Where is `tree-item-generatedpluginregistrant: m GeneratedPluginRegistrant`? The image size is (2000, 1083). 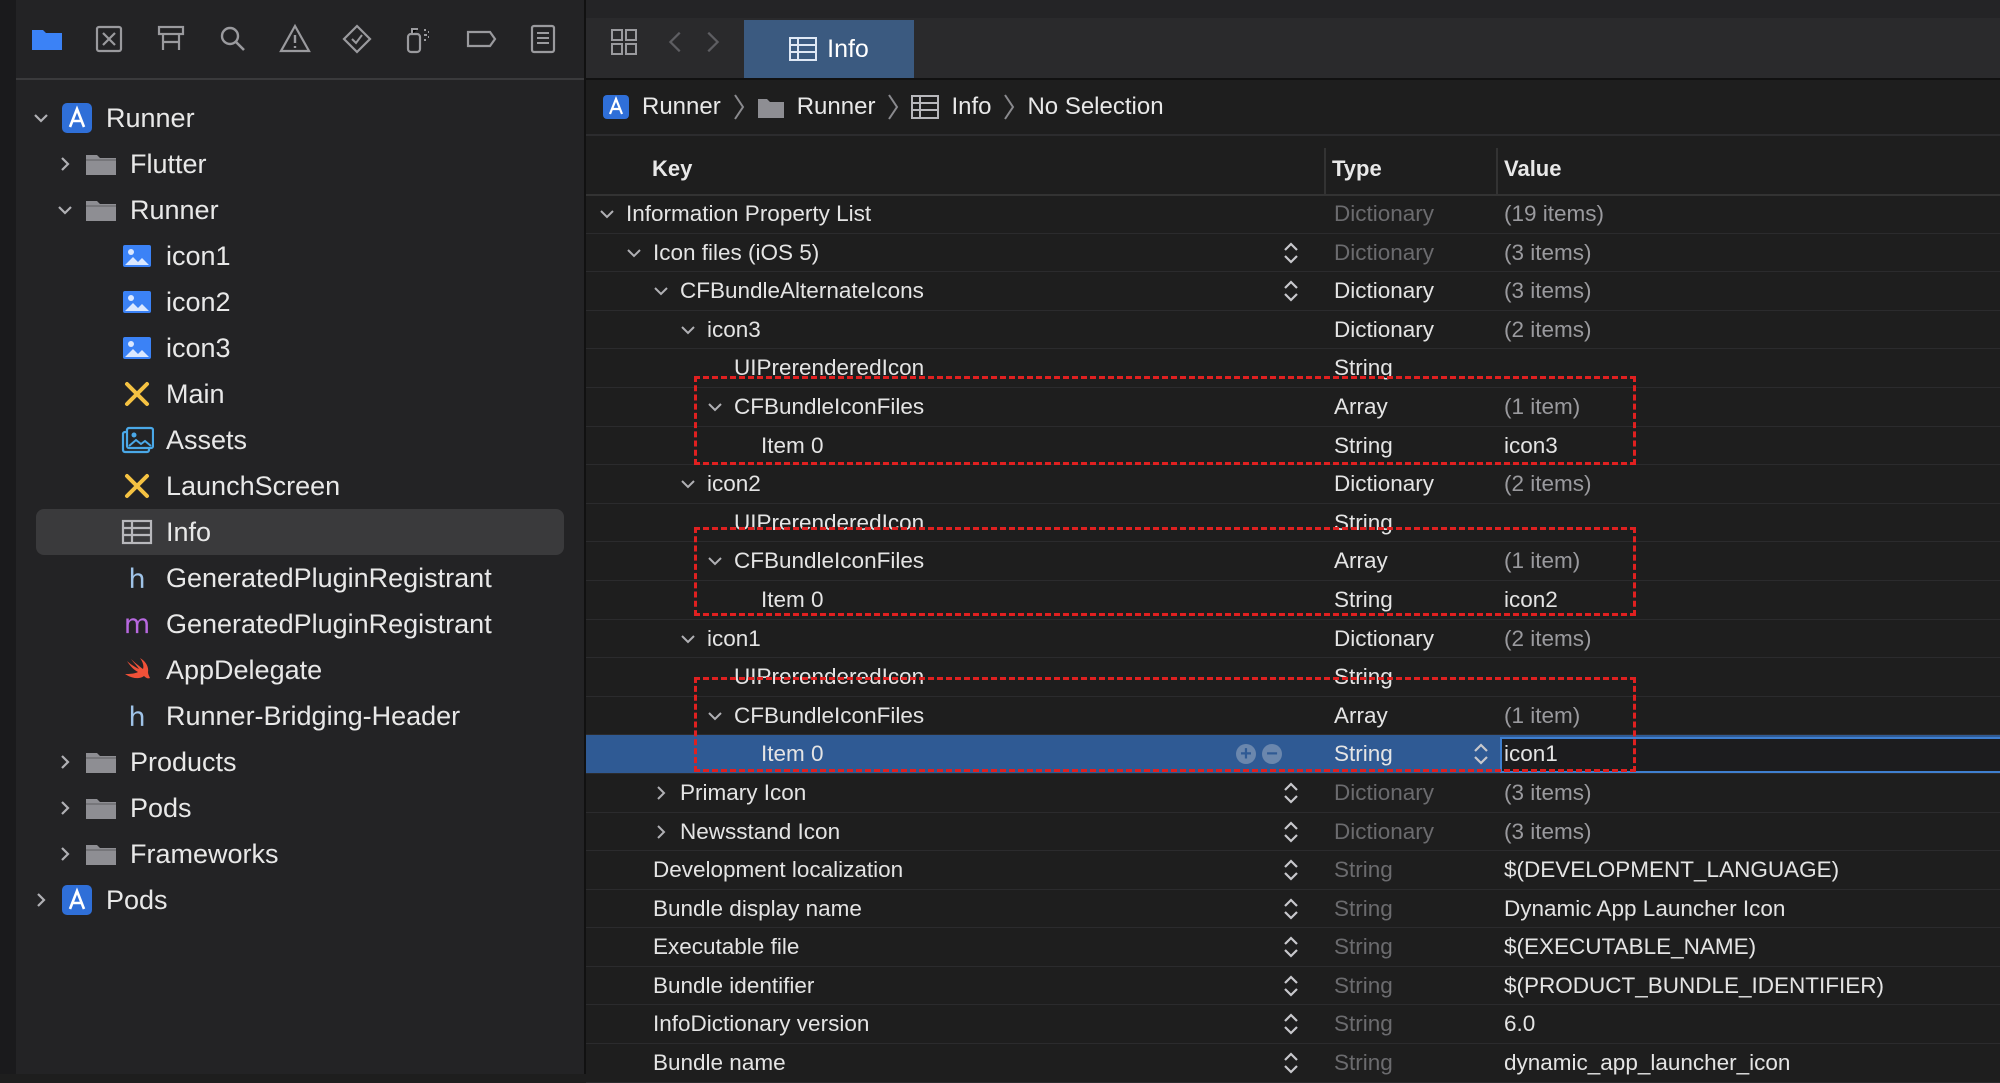
tree-item-generatedpluginregistrant: m GeneratedPluginRegistrant is located at coordinates (300, 624).